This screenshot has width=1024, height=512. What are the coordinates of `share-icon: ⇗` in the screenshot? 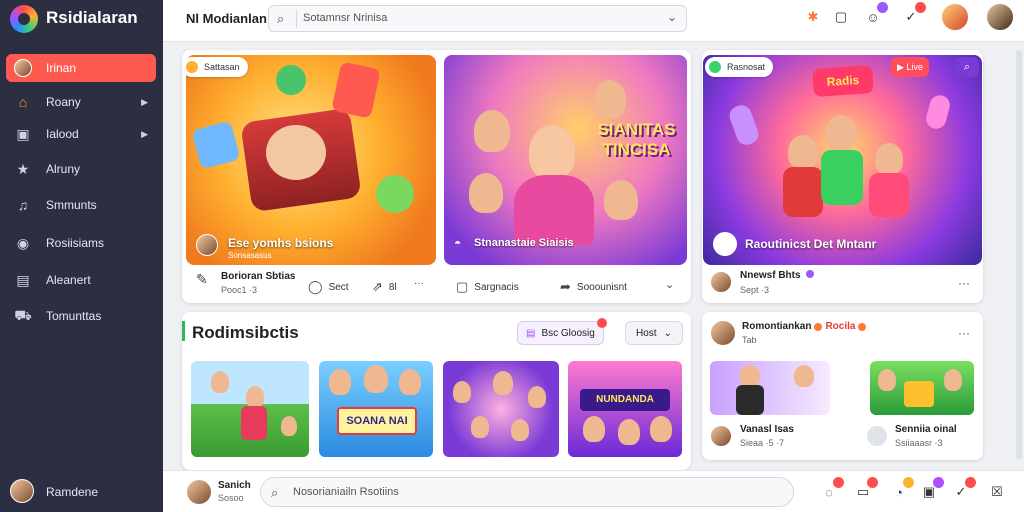 It's located at (377, 286).